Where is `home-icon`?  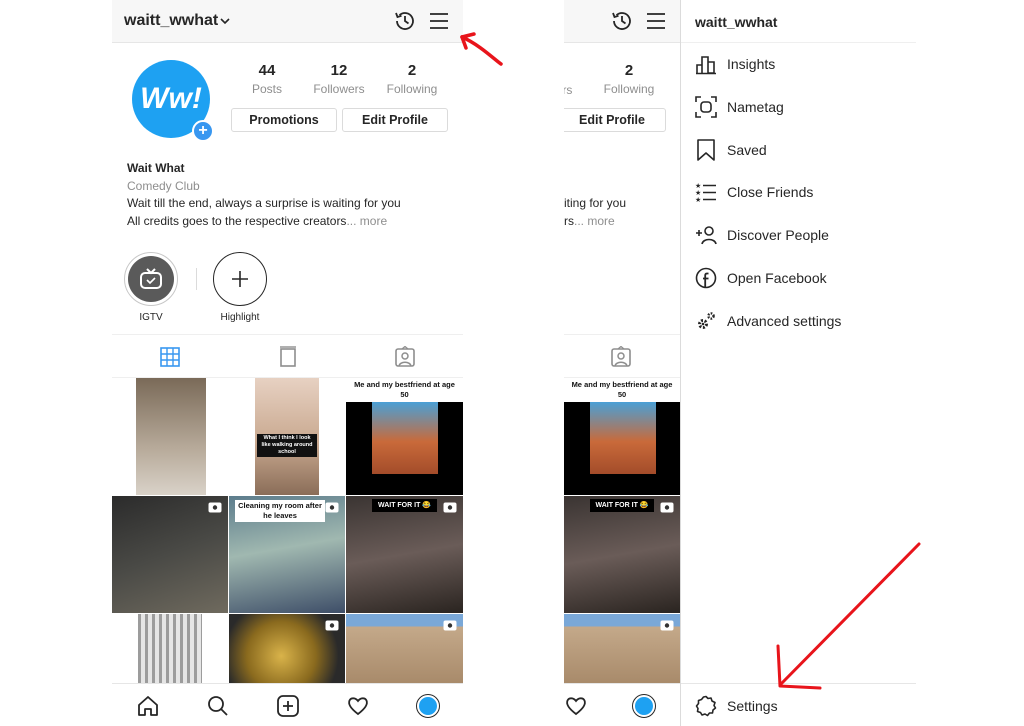 home-icon is located at coordinates (148, 706).